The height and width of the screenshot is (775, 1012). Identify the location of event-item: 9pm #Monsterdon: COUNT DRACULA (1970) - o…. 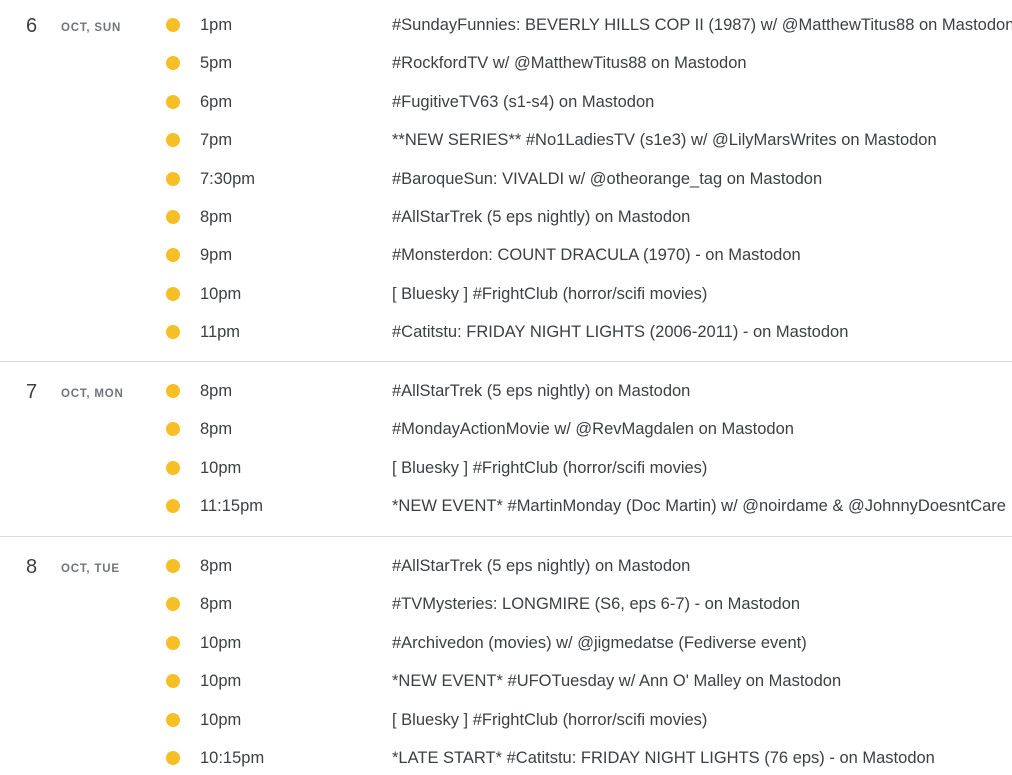
(506, 255).